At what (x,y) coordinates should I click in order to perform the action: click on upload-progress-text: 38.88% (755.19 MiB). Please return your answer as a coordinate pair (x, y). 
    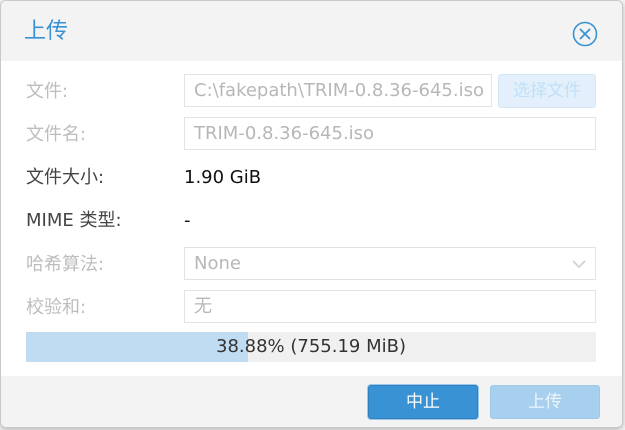
    Looking at the image, I should click on (311, 346).